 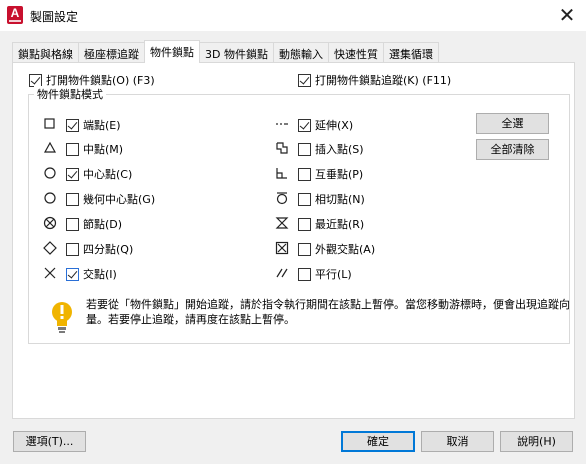 What do you see at coordinates (15, 15) in the screenshot?
I see `app-icon: A` at bounding box center [15, 15].